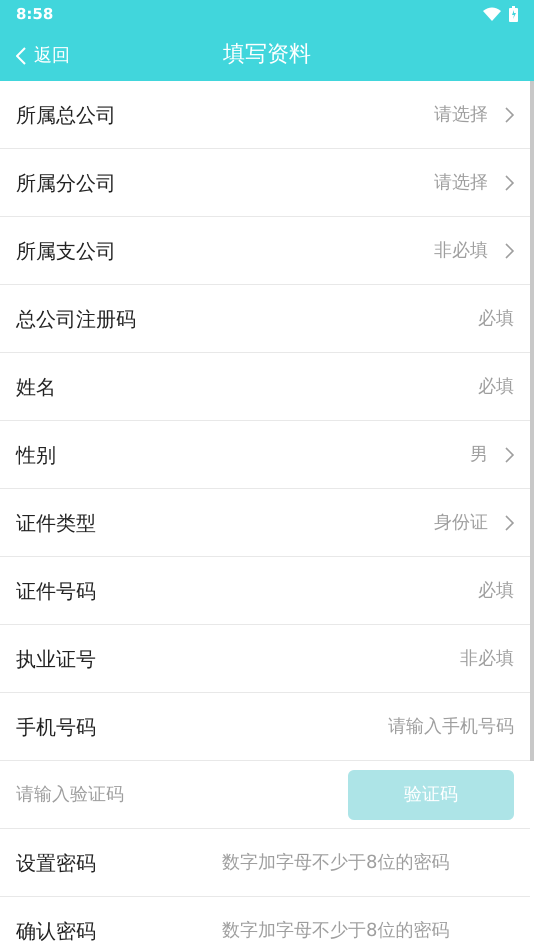 The width and height of the screenshot is (534, 950). I want to click on field-label: 所属总公司, so click(66, 115).